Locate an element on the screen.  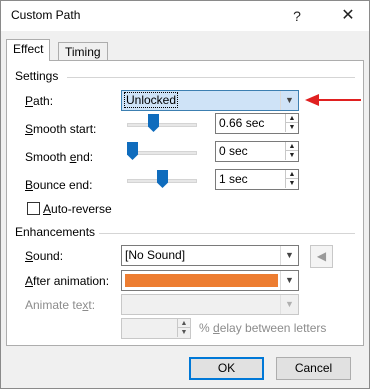
smooth-start-track is located at coordinates (162, 125).